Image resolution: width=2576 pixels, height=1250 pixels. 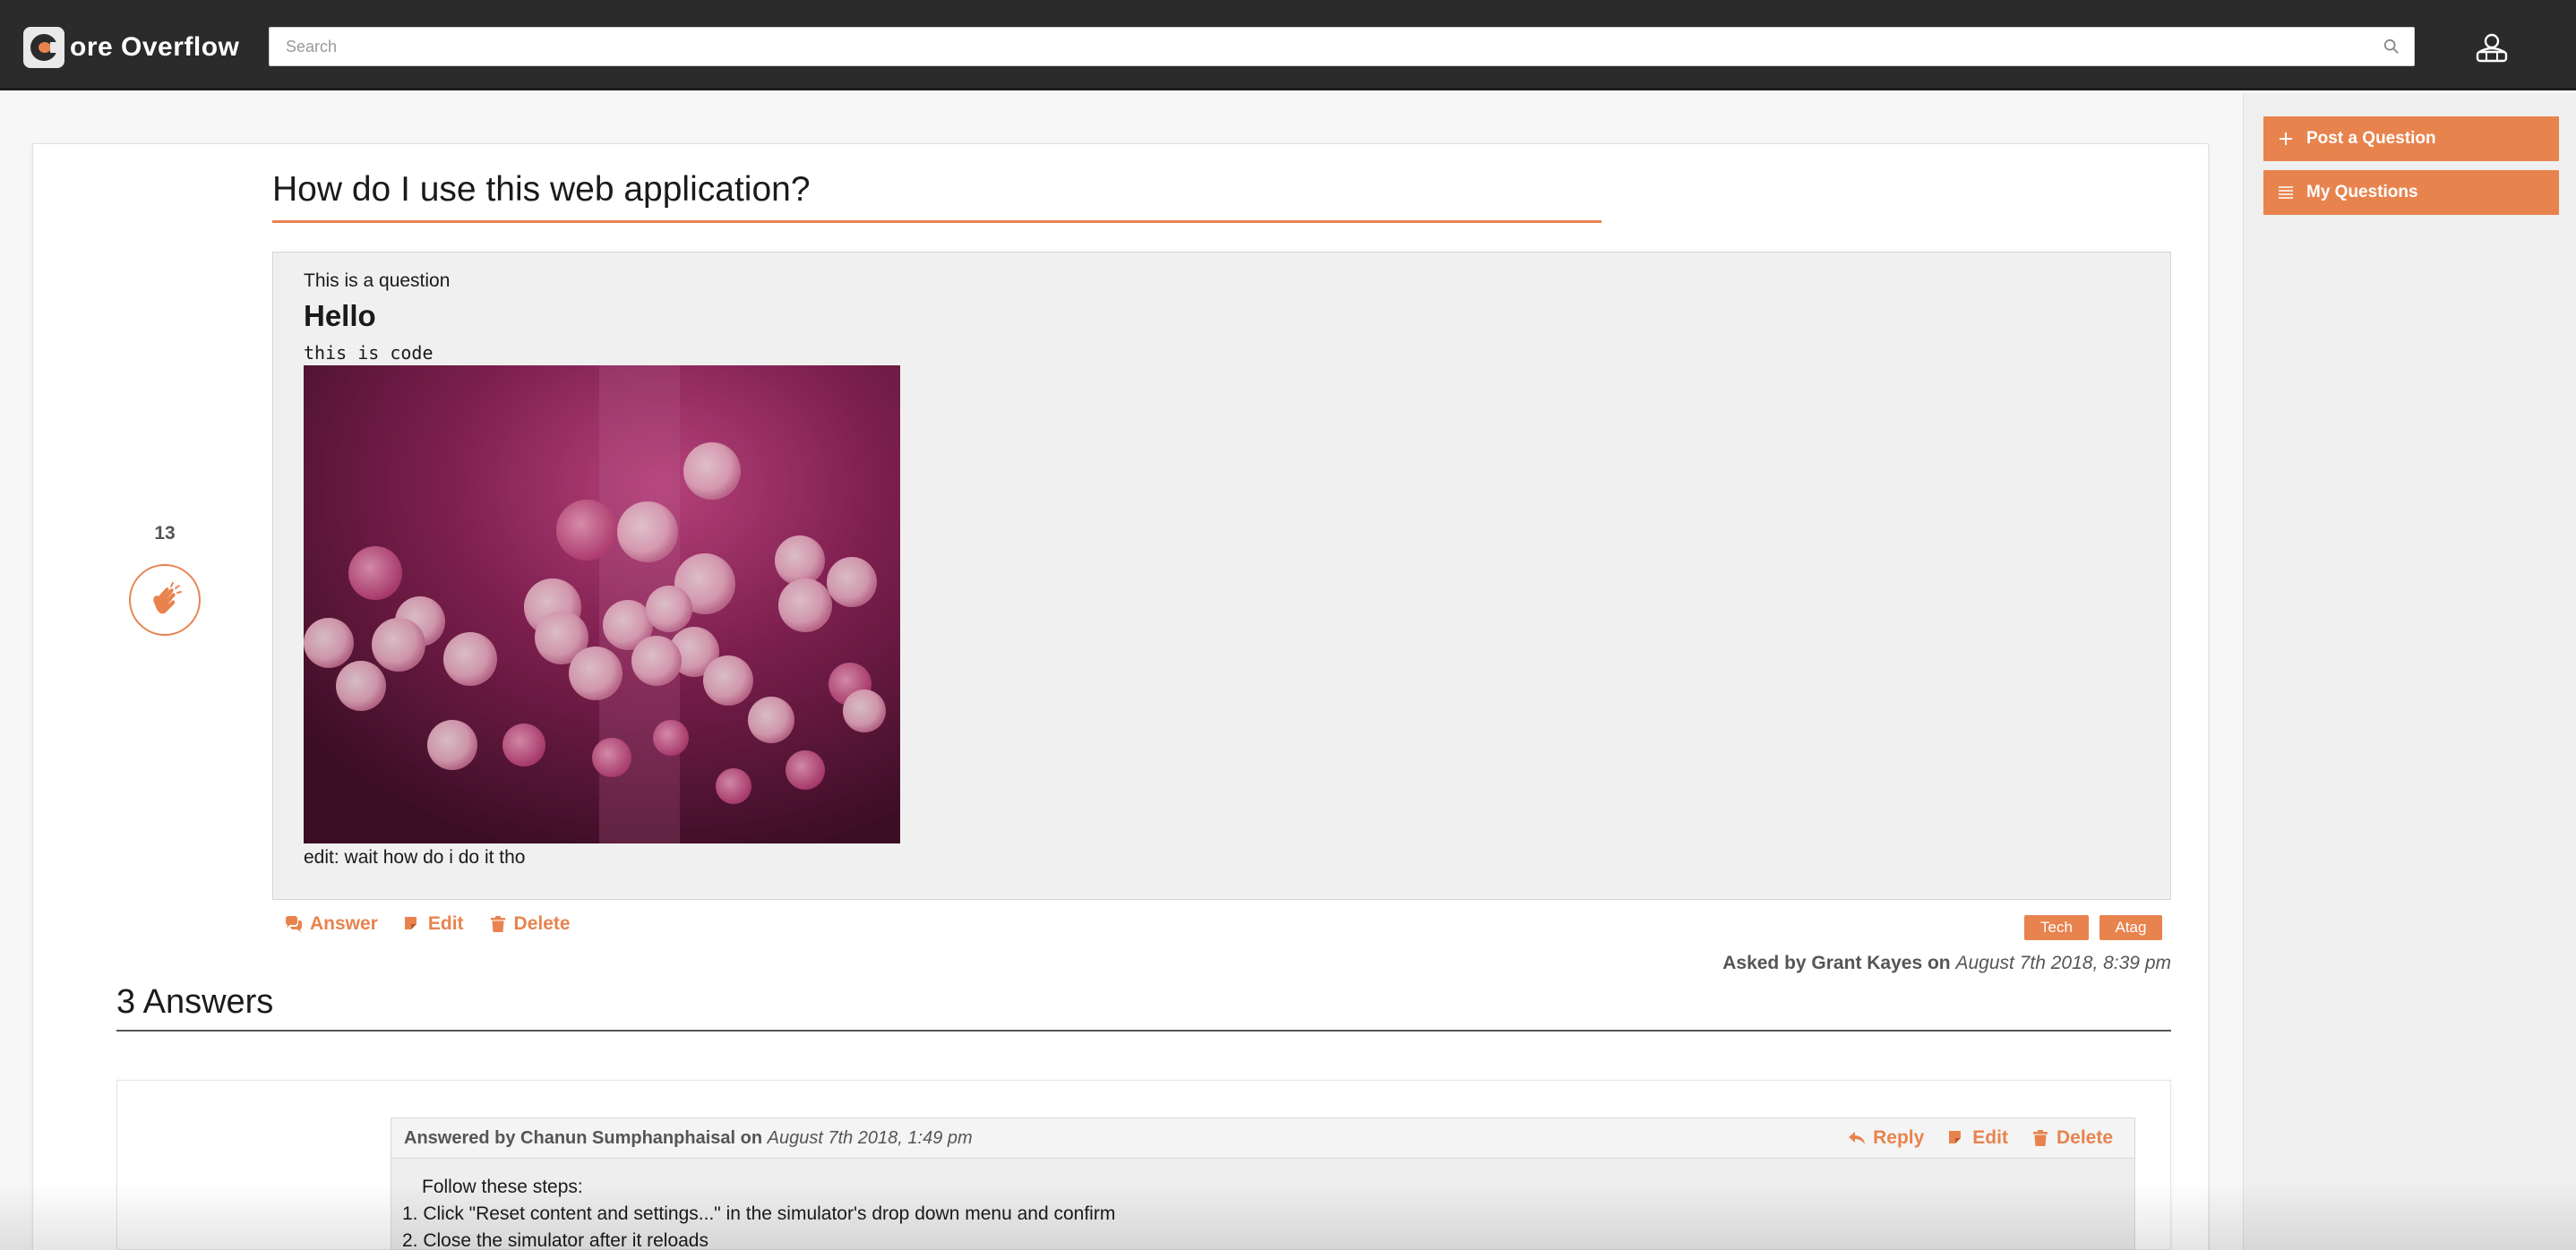 I want to click on question-actions: Answer Edit Delete, so click(x=428, y=924).